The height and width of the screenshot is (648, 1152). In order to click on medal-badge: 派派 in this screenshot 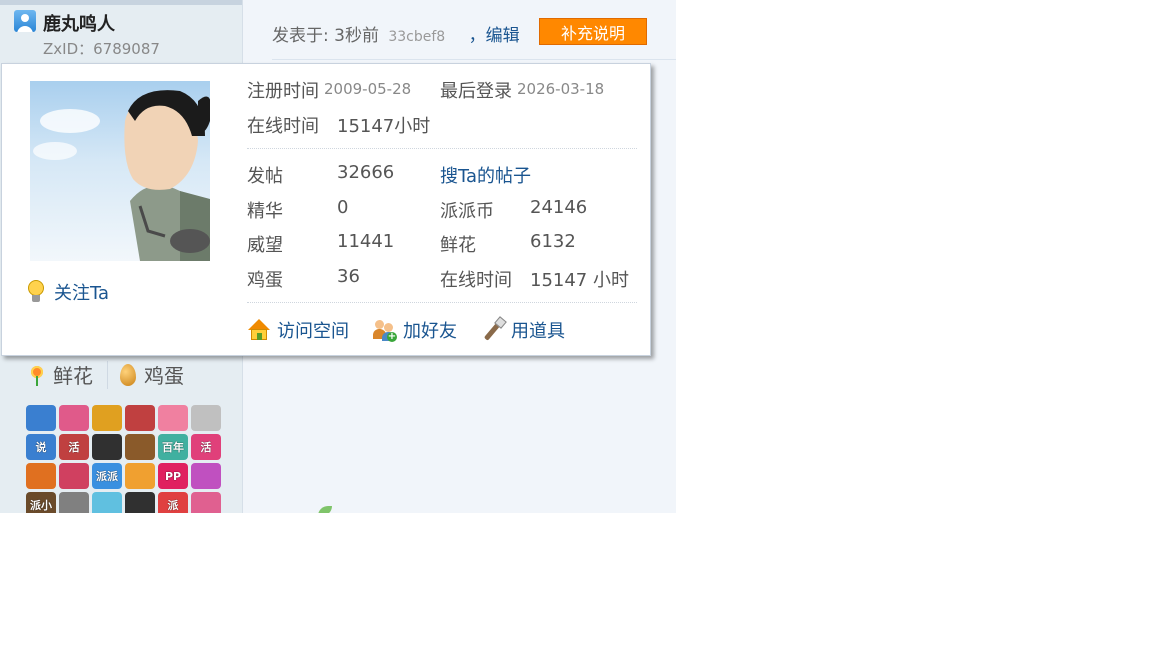, I will do `click(107, 476)`.